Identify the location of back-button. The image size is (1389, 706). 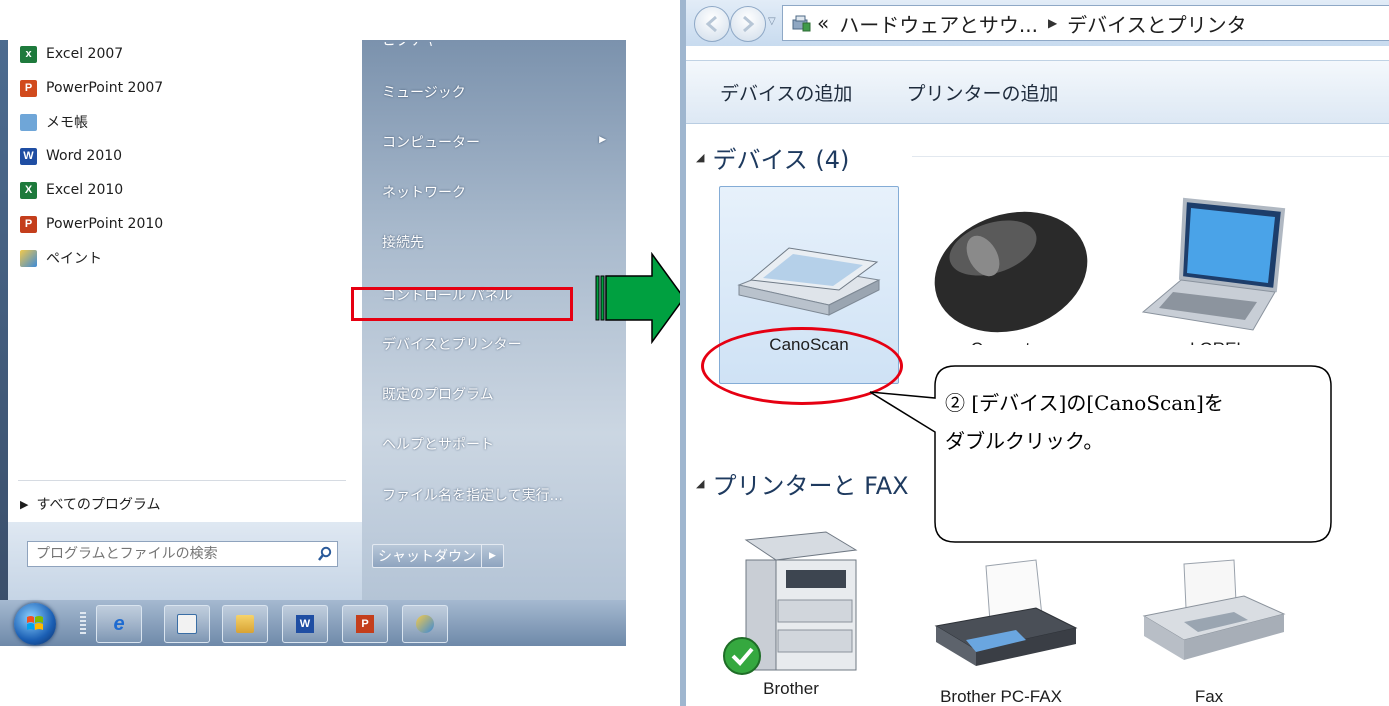
(712, 24).